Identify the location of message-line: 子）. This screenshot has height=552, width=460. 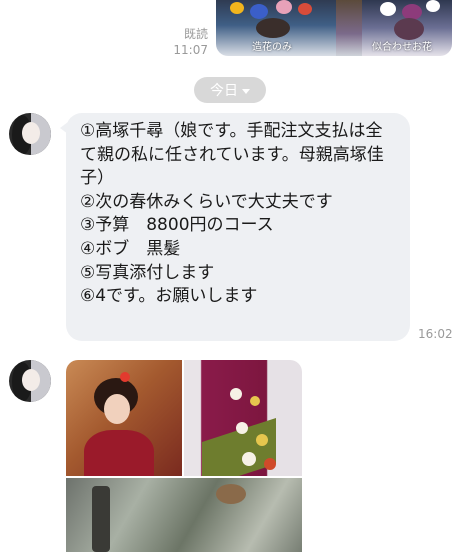
(97, 178).